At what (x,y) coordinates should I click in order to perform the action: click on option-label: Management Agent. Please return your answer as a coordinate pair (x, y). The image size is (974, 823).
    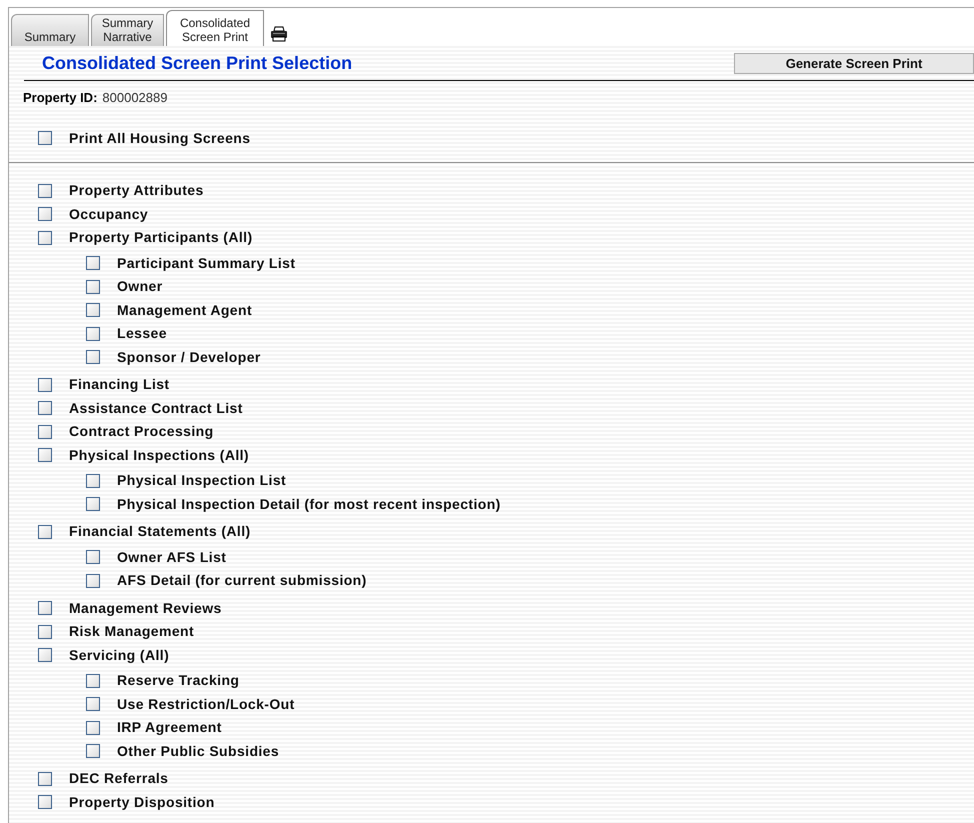
    Looking at the image, I should click on (184, 310).